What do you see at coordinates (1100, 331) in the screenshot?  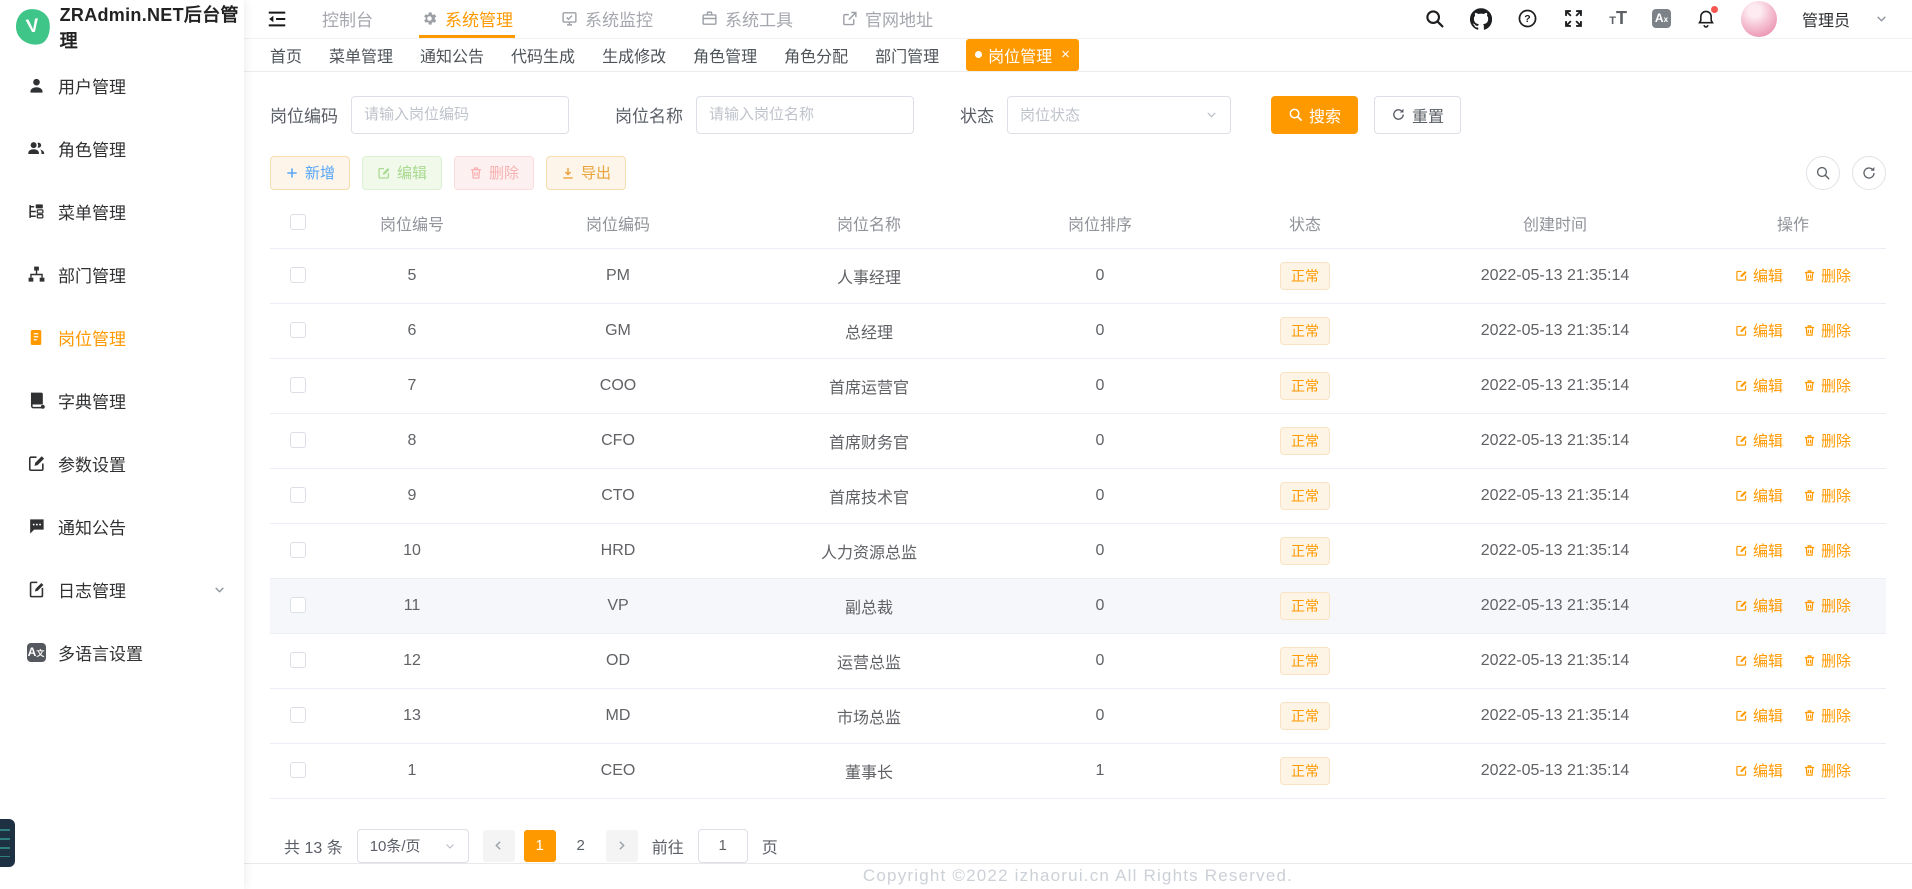 I see `cell-post-sort: 0` at bounding box center [1100, 331].